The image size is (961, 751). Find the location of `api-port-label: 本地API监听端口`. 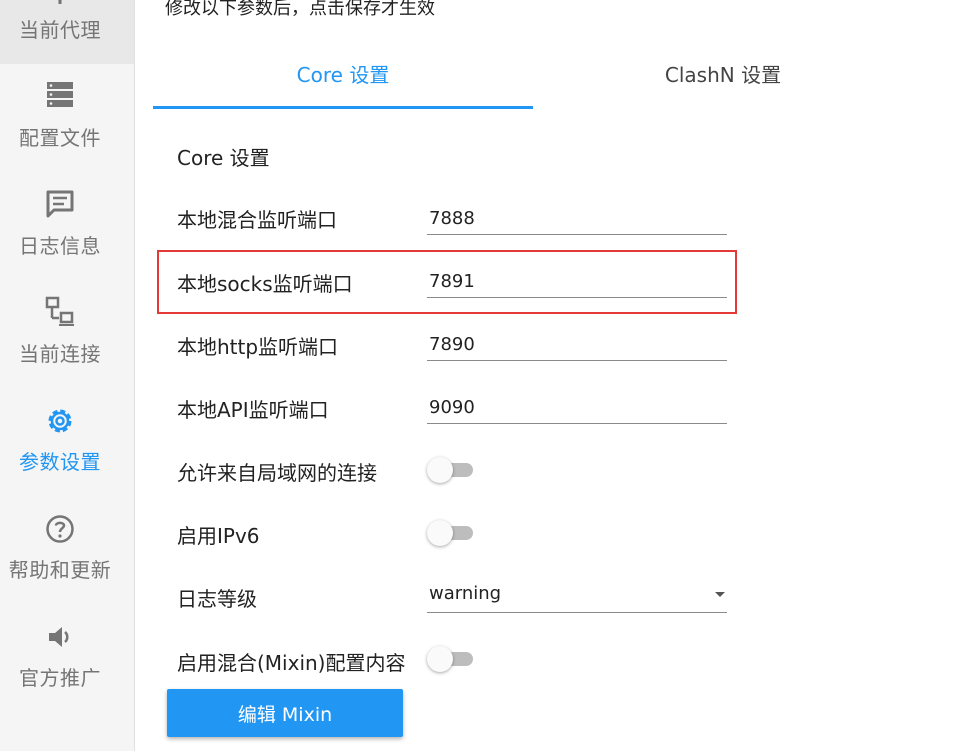

api-port-label: 本地API监听端口 is located at coordinates (253, 410).